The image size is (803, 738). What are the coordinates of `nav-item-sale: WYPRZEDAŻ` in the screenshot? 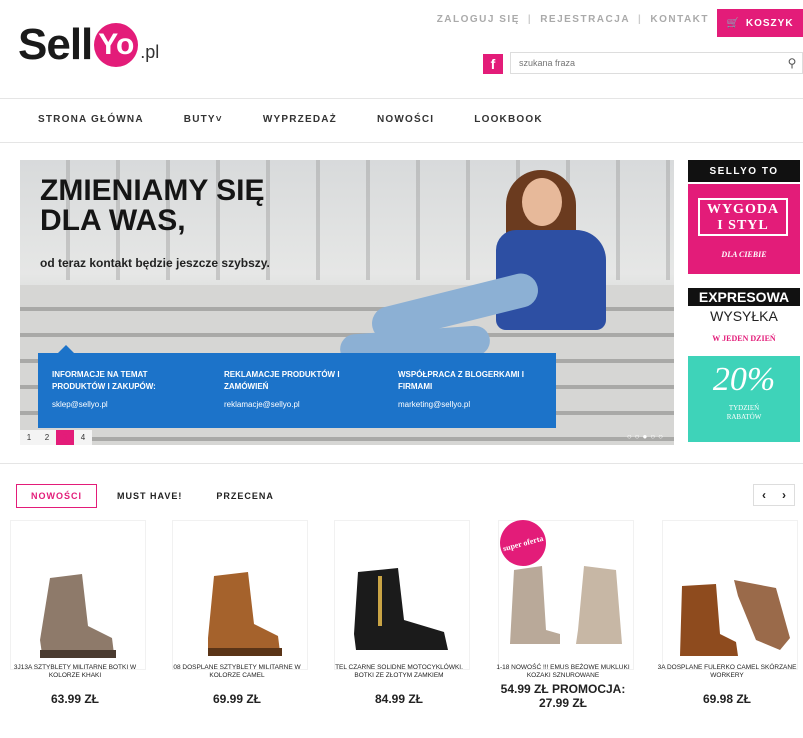 It's located at (300, 119).